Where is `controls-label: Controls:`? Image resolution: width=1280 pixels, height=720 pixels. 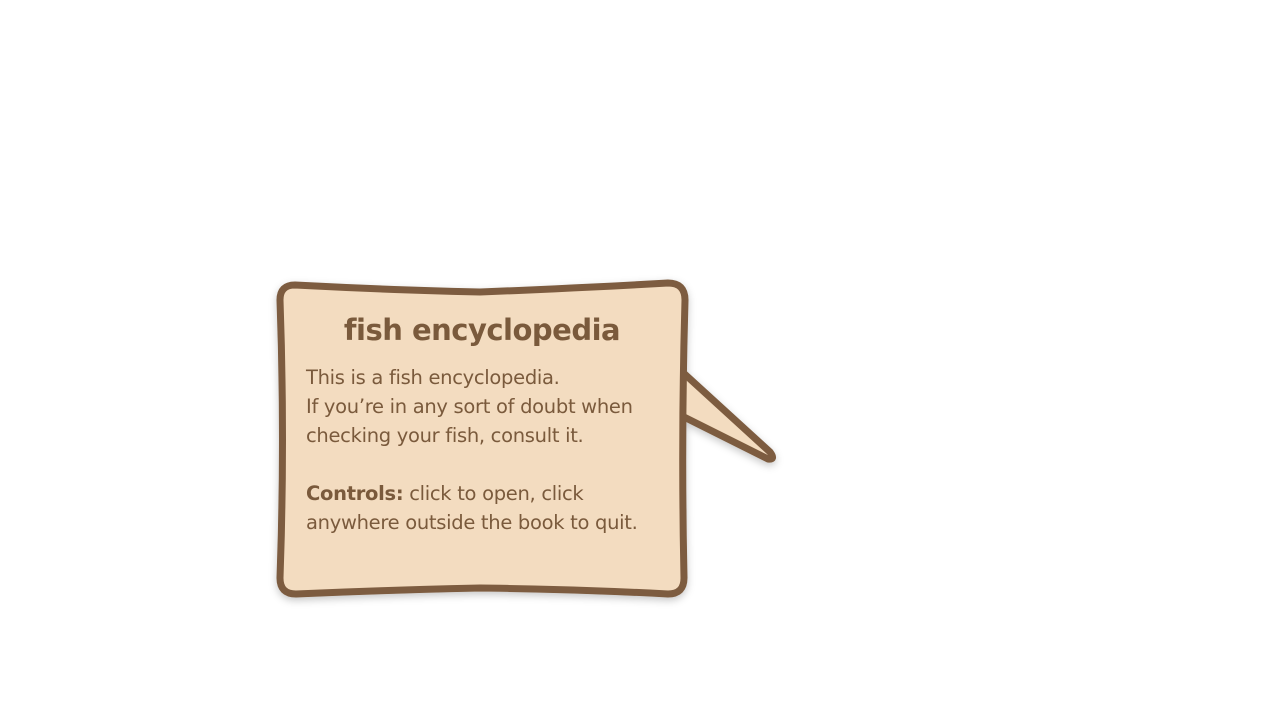
controls-label: Controls: is located at coordinates (355, 493).